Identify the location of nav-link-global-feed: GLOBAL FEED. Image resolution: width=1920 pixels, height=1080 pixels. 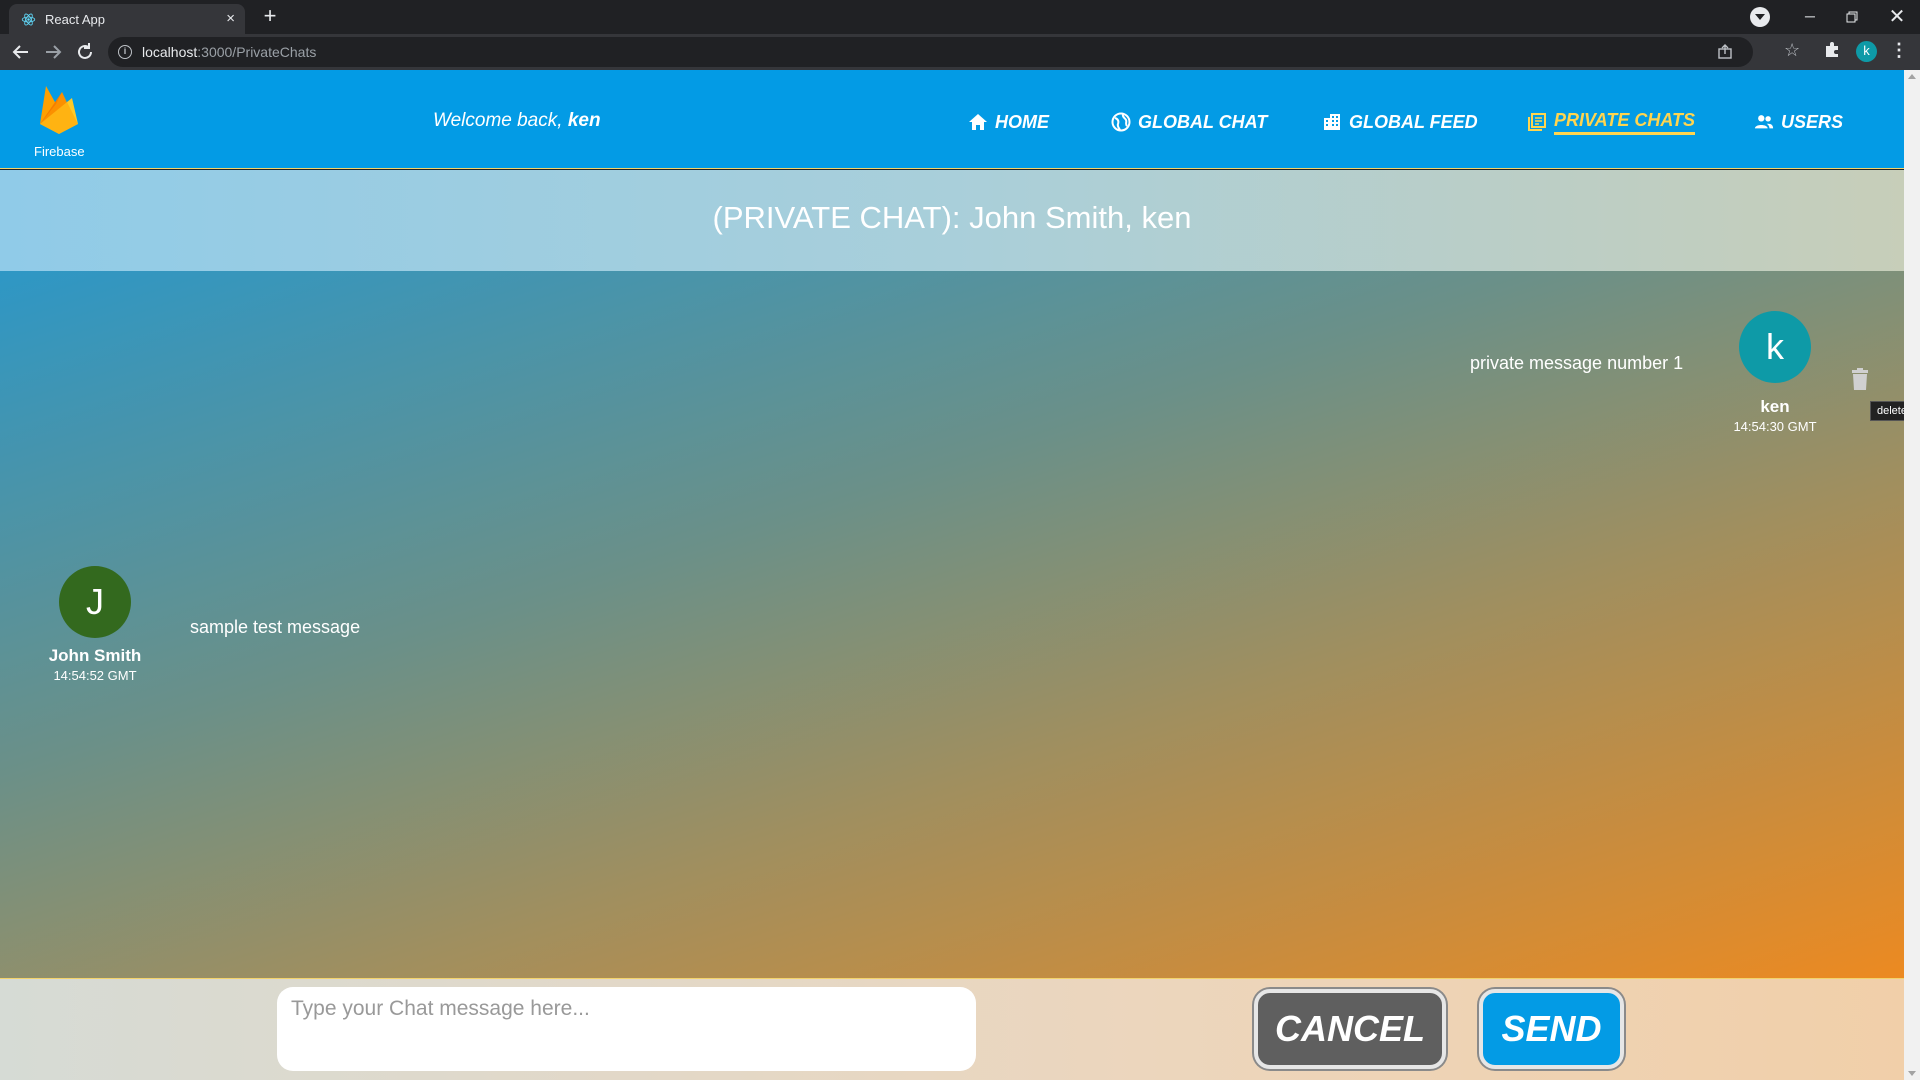
(1400, 122).